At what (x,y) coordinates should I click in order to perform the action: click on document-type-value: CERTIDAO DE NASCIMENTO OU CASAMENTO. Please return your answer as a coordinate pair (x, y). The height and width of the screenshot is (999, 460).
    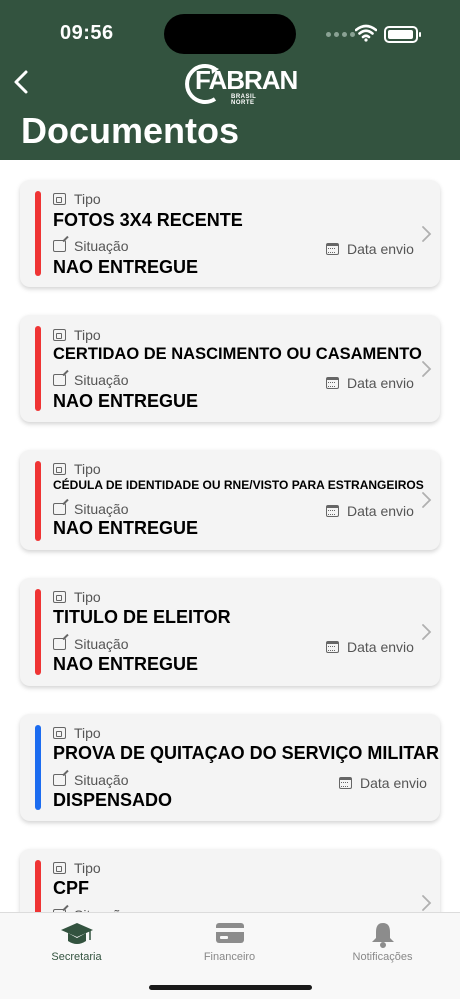
    Looking at the image, I should click on (237, 354).